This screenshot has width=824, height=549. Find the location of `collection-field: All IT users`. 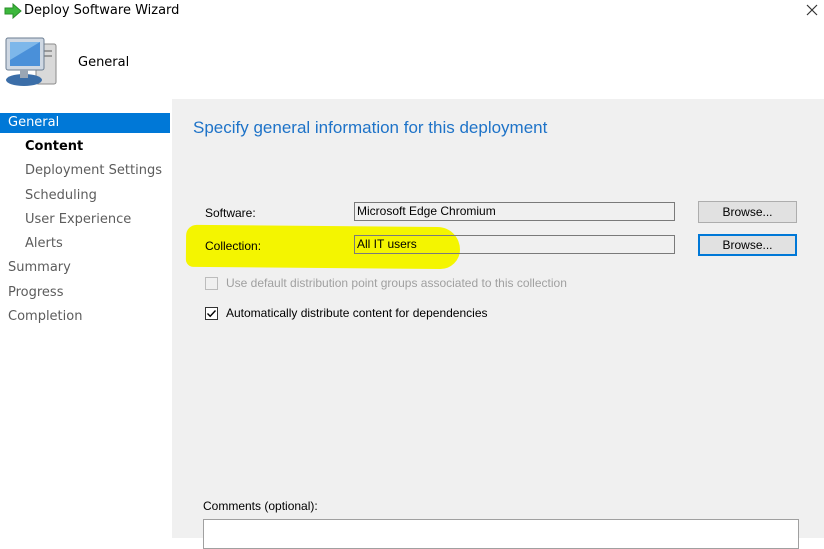

collection-field: All IT users is located at coordinates (514, 244).